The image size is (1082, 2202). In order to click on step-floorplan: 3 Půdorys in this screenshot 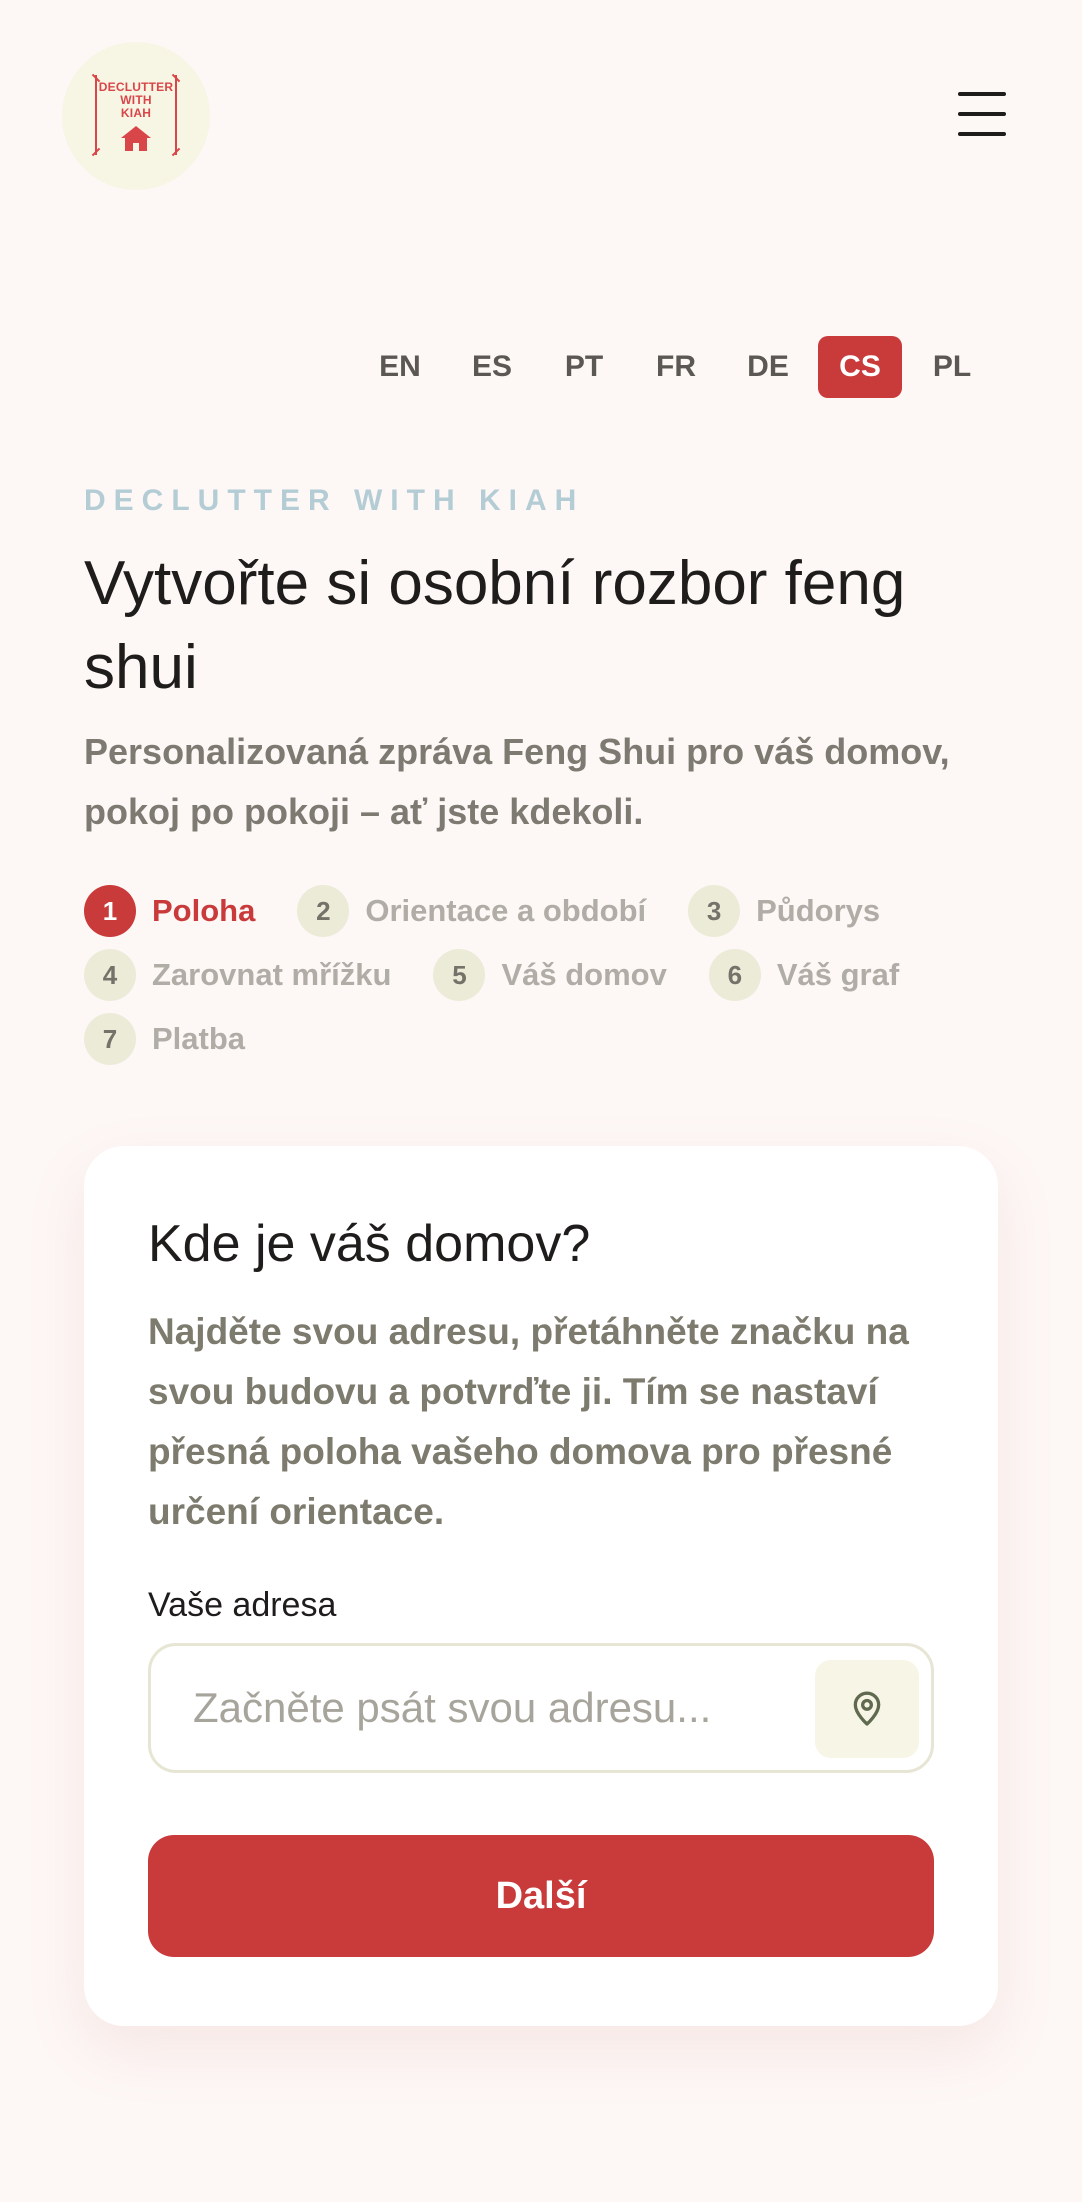, I will do `click(784, 911)`.